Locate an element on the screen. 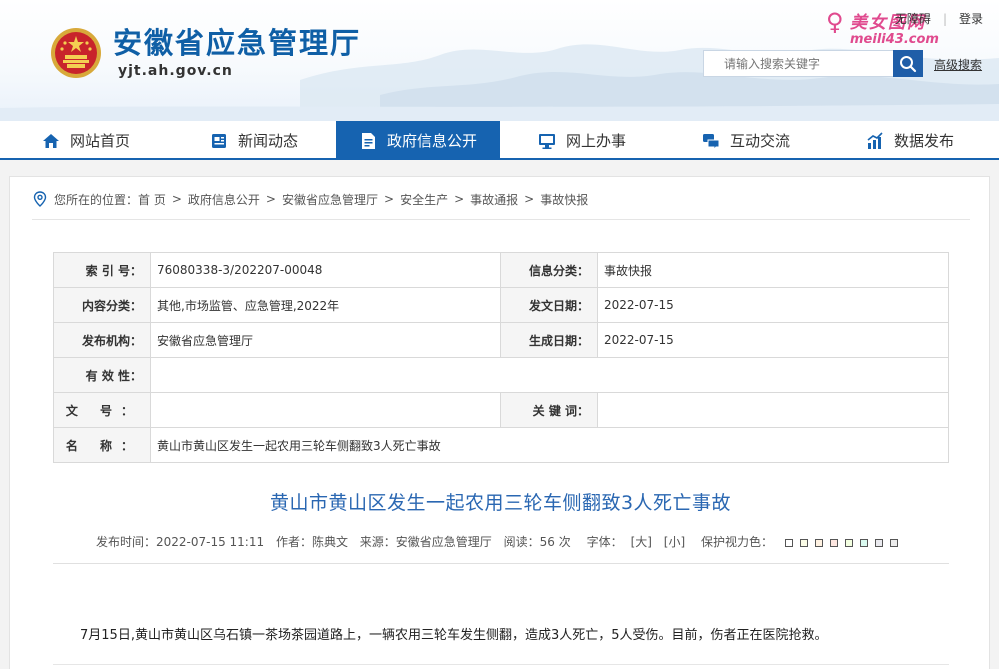 The height and width of the screenshot is (669, 999). index-label: 索 引 号： is located at coordinates (102, 270).